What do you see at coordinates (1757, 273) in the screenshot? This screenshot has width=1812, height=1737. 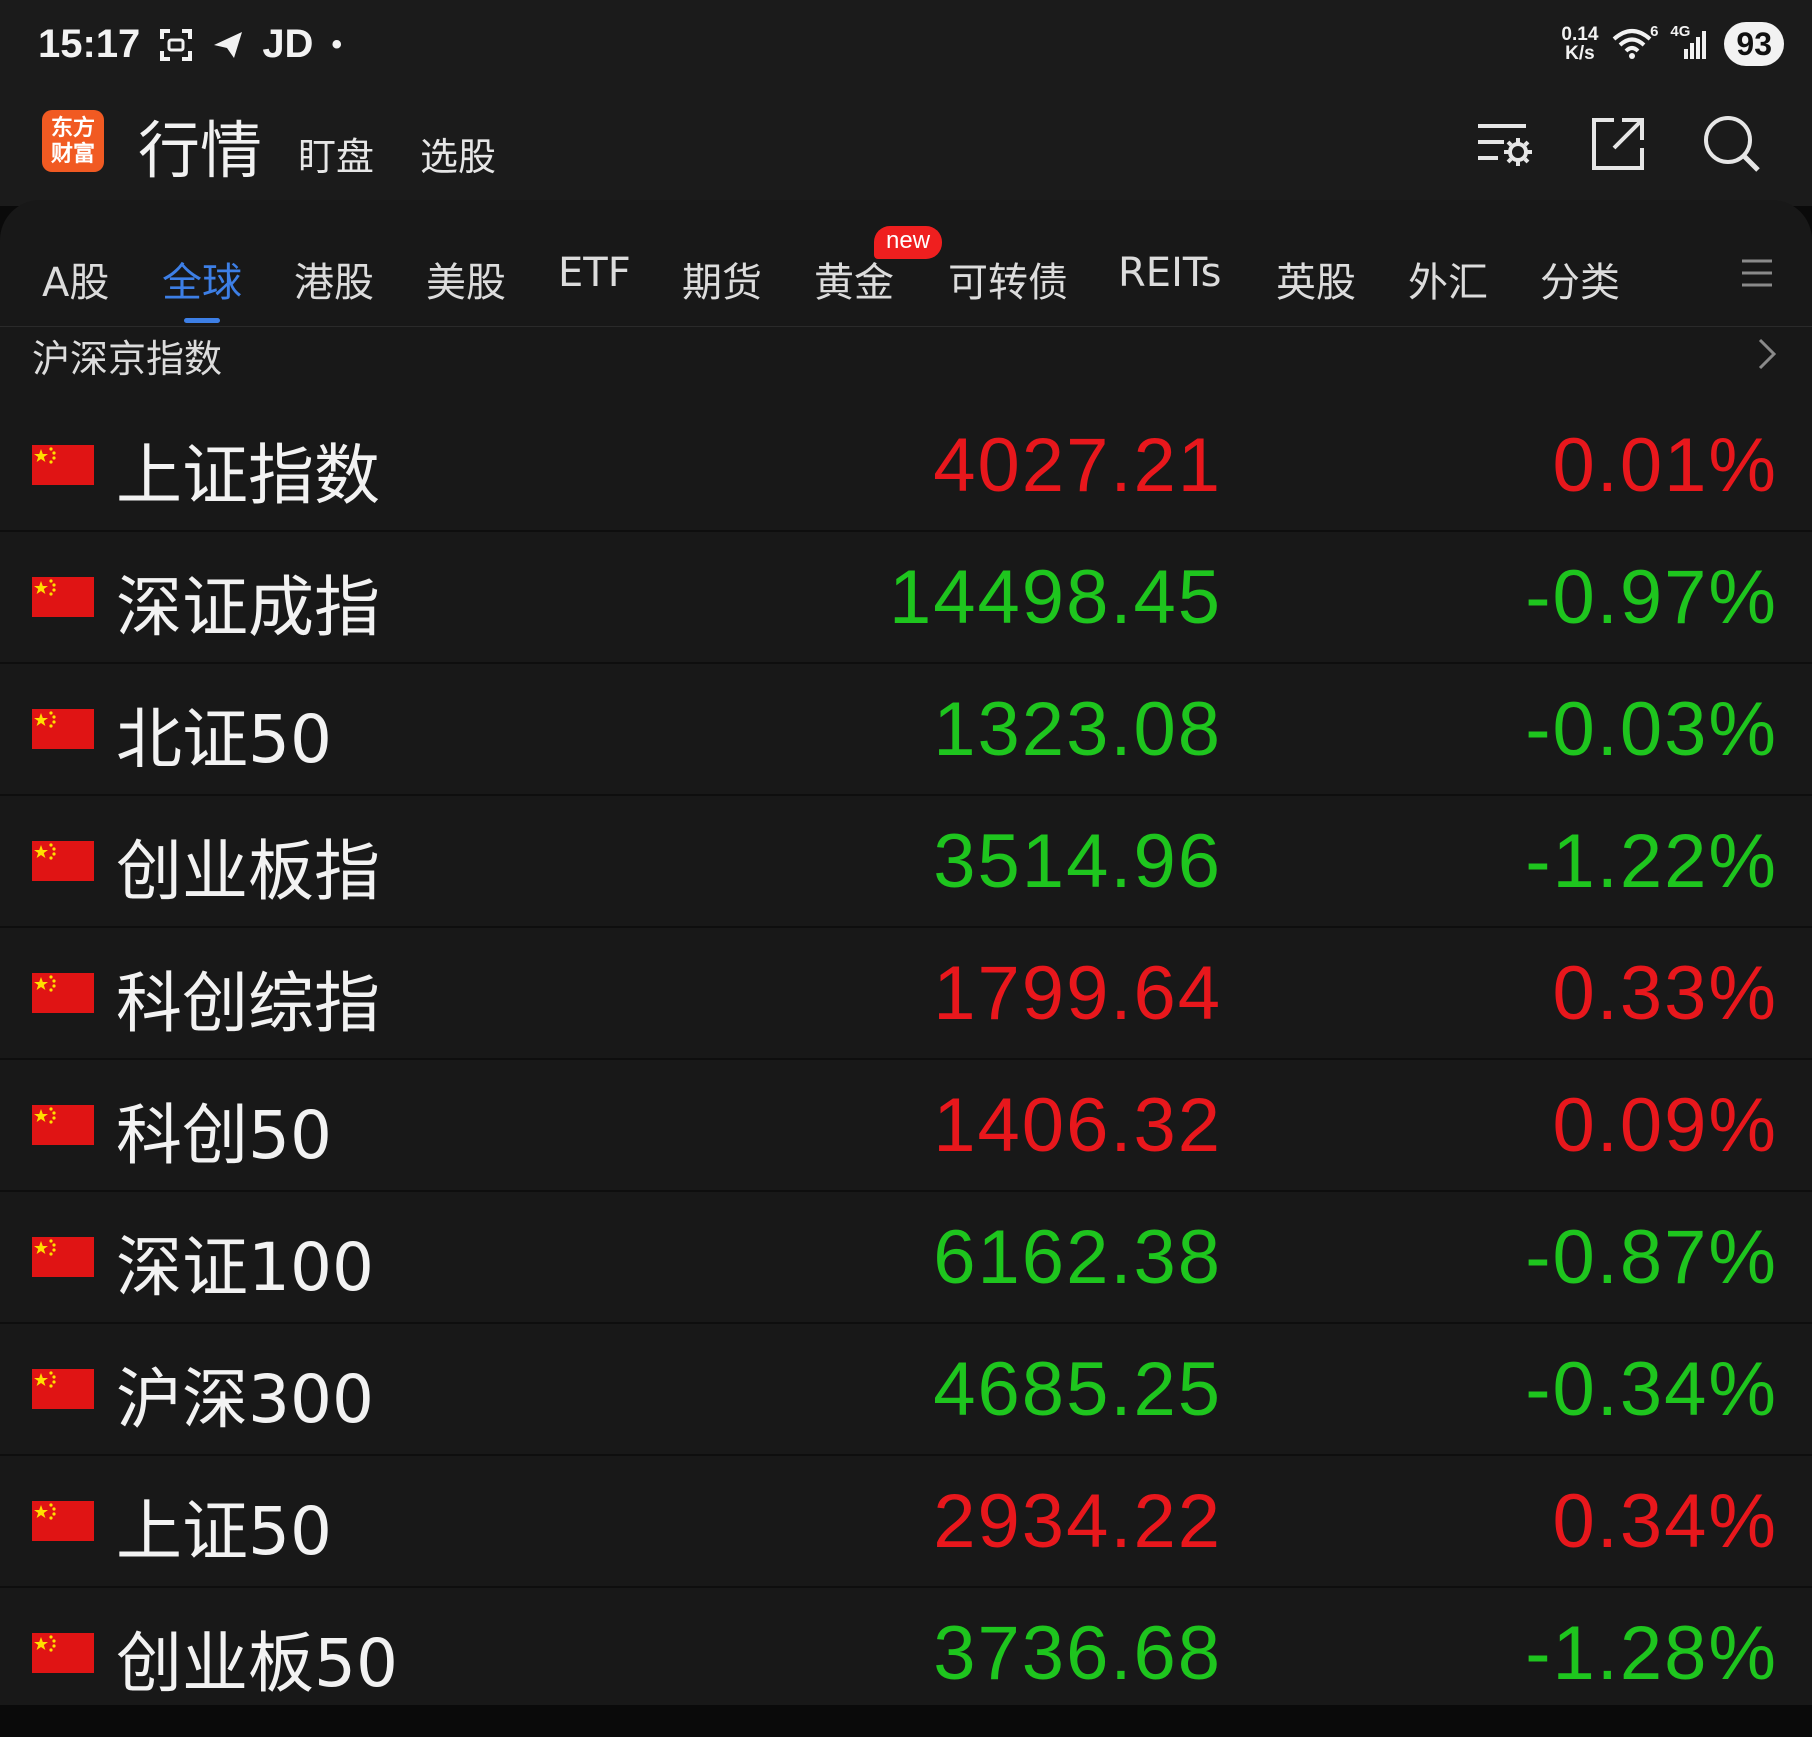 I see `menu-icon` at bounding box center [1757, 273].